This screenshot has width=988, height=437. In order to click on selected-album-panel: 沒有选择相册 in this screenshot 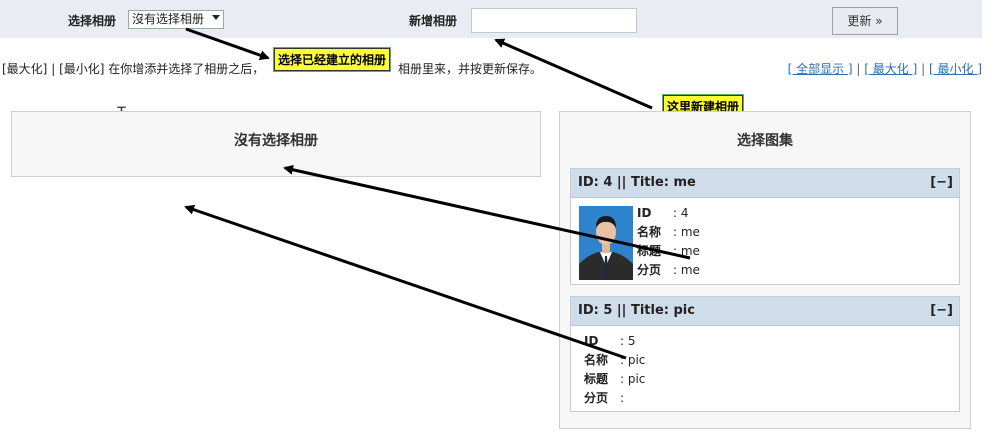, I will do `click(276, 144)`.